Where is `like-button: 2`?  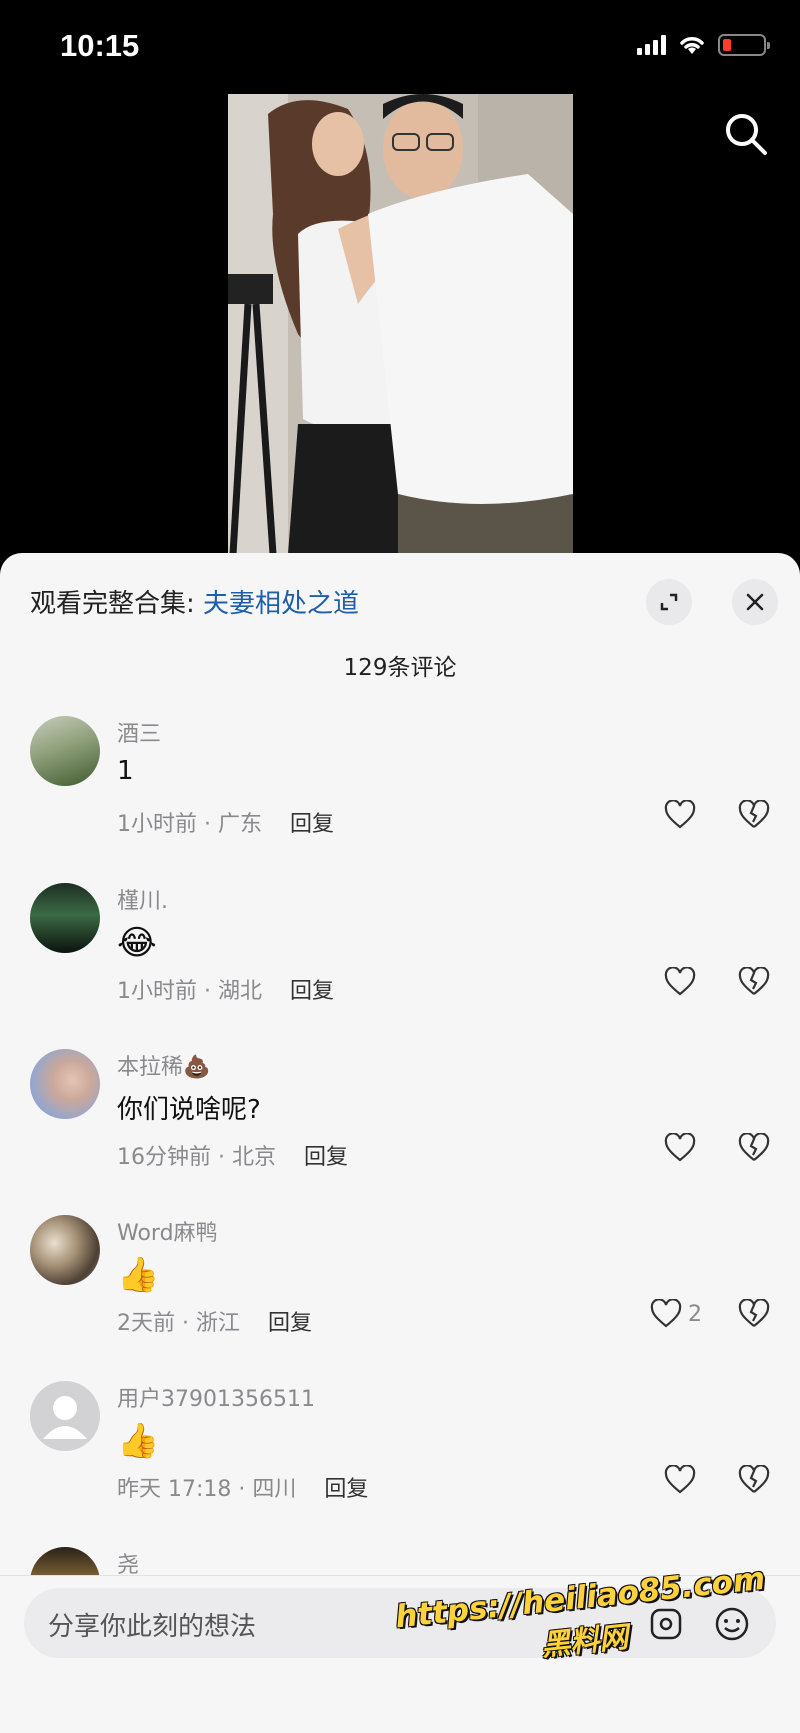 like-button: 2 is located at coordinates (676, 1314).